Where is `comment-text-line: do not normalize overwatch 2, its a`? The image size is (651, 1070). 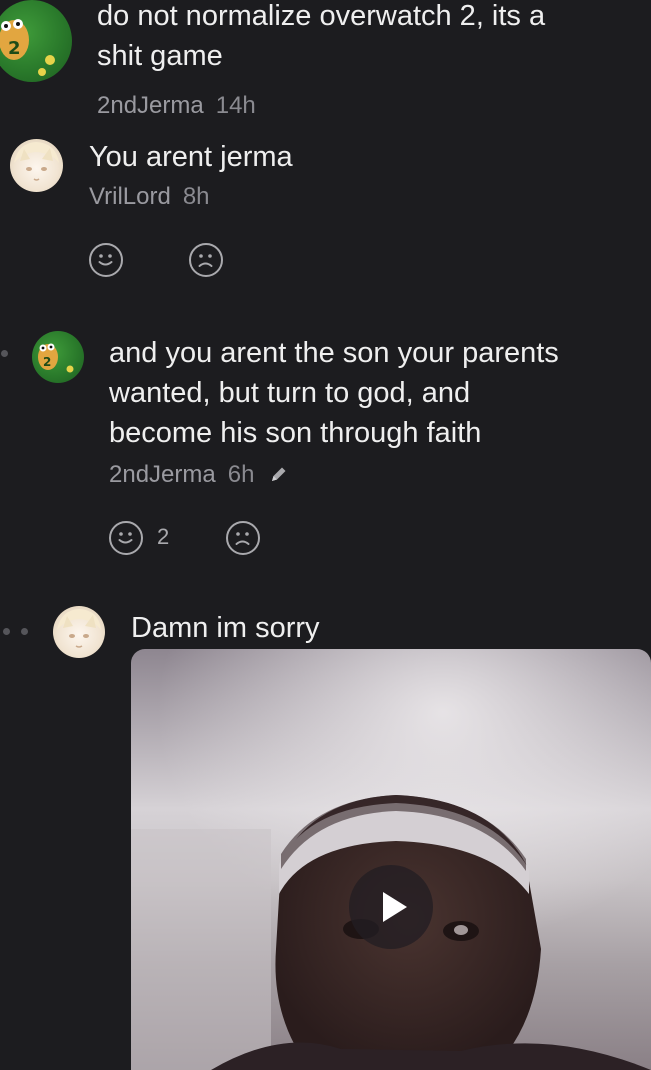
comment-text-line: do not normalize overwatch 2, its a is located at coordinates (321, 16).